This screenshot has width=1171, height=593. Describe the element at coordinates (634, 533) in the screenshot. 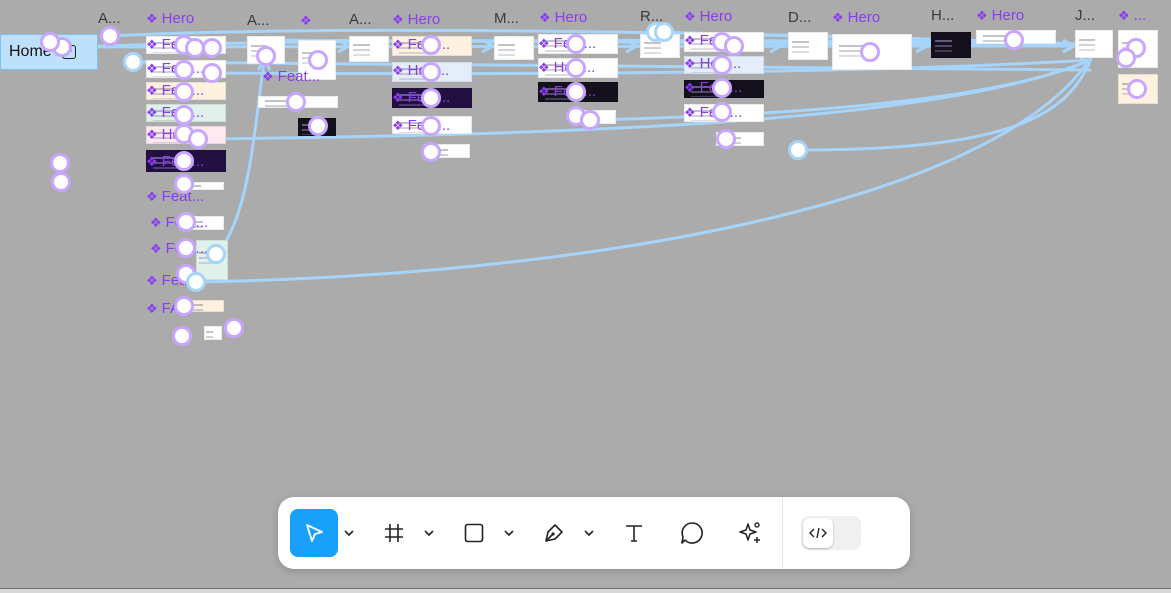

I see `text-tool-button` at that location.